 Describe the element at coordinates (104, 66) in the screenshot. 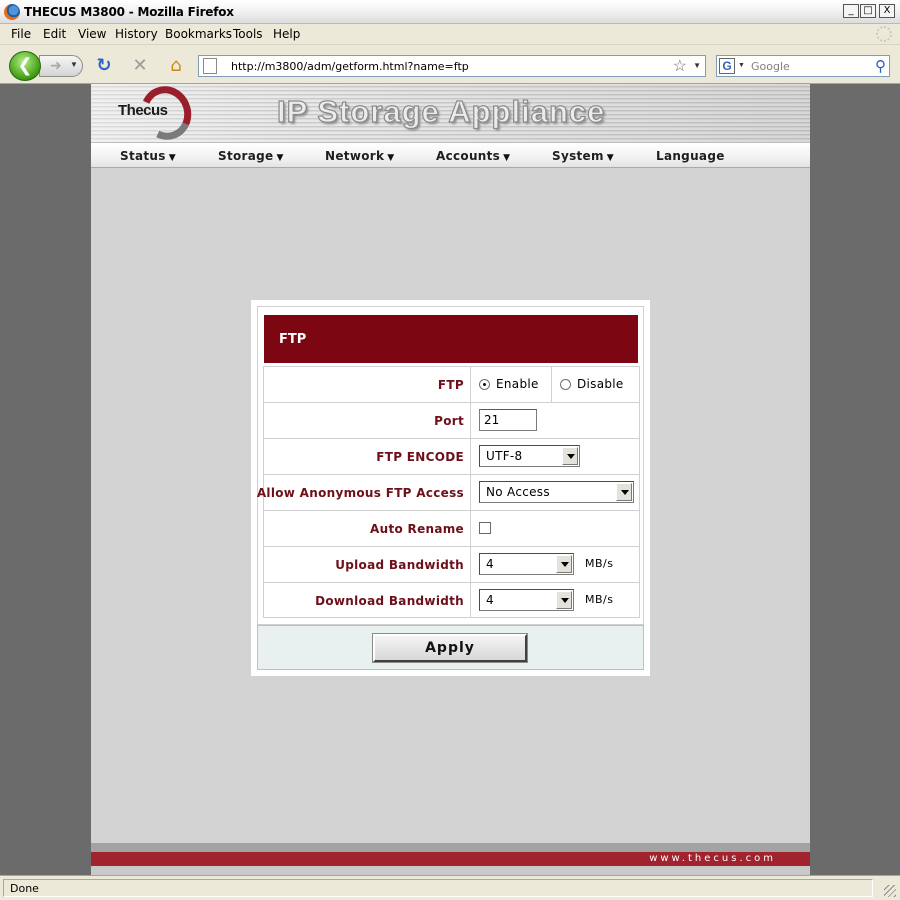

I see `reload-icon: ↻` at that location.